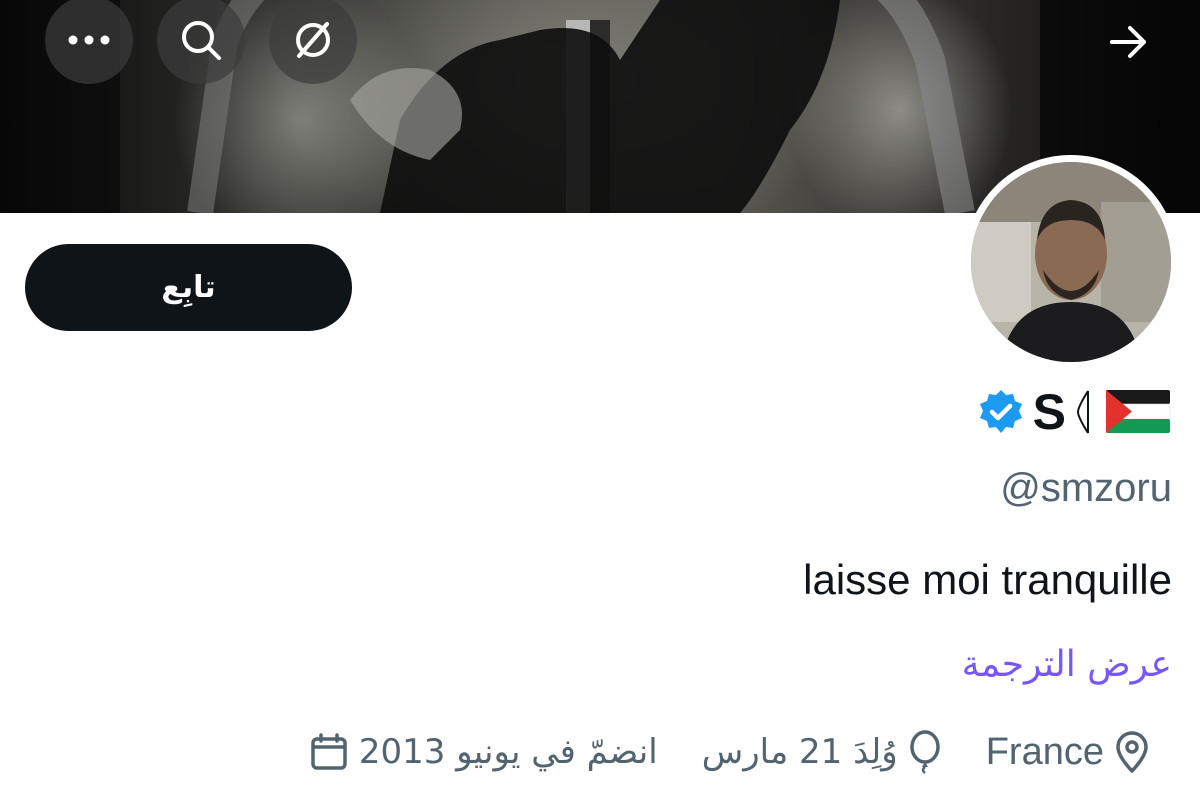  I want to click on search-button, so click(201, 42).